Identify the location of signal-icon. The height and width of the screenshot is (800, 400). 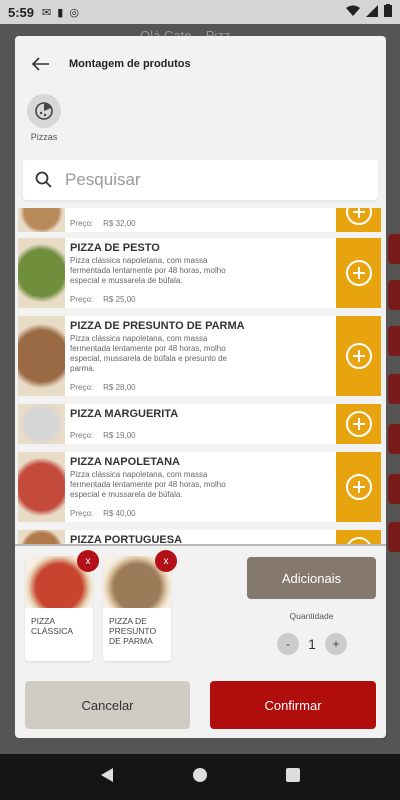
(372, 12).